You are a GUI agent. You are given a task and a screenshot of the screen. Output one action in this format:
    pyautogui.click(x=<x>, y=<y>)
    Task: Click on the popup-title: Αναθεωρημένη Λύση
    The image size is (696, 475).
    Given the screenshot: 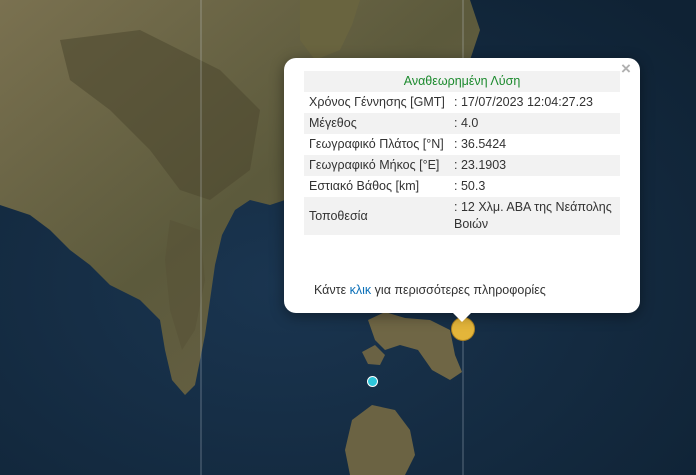 What is the action you would take?
    pyautogui.click(x=462, y=81)
    